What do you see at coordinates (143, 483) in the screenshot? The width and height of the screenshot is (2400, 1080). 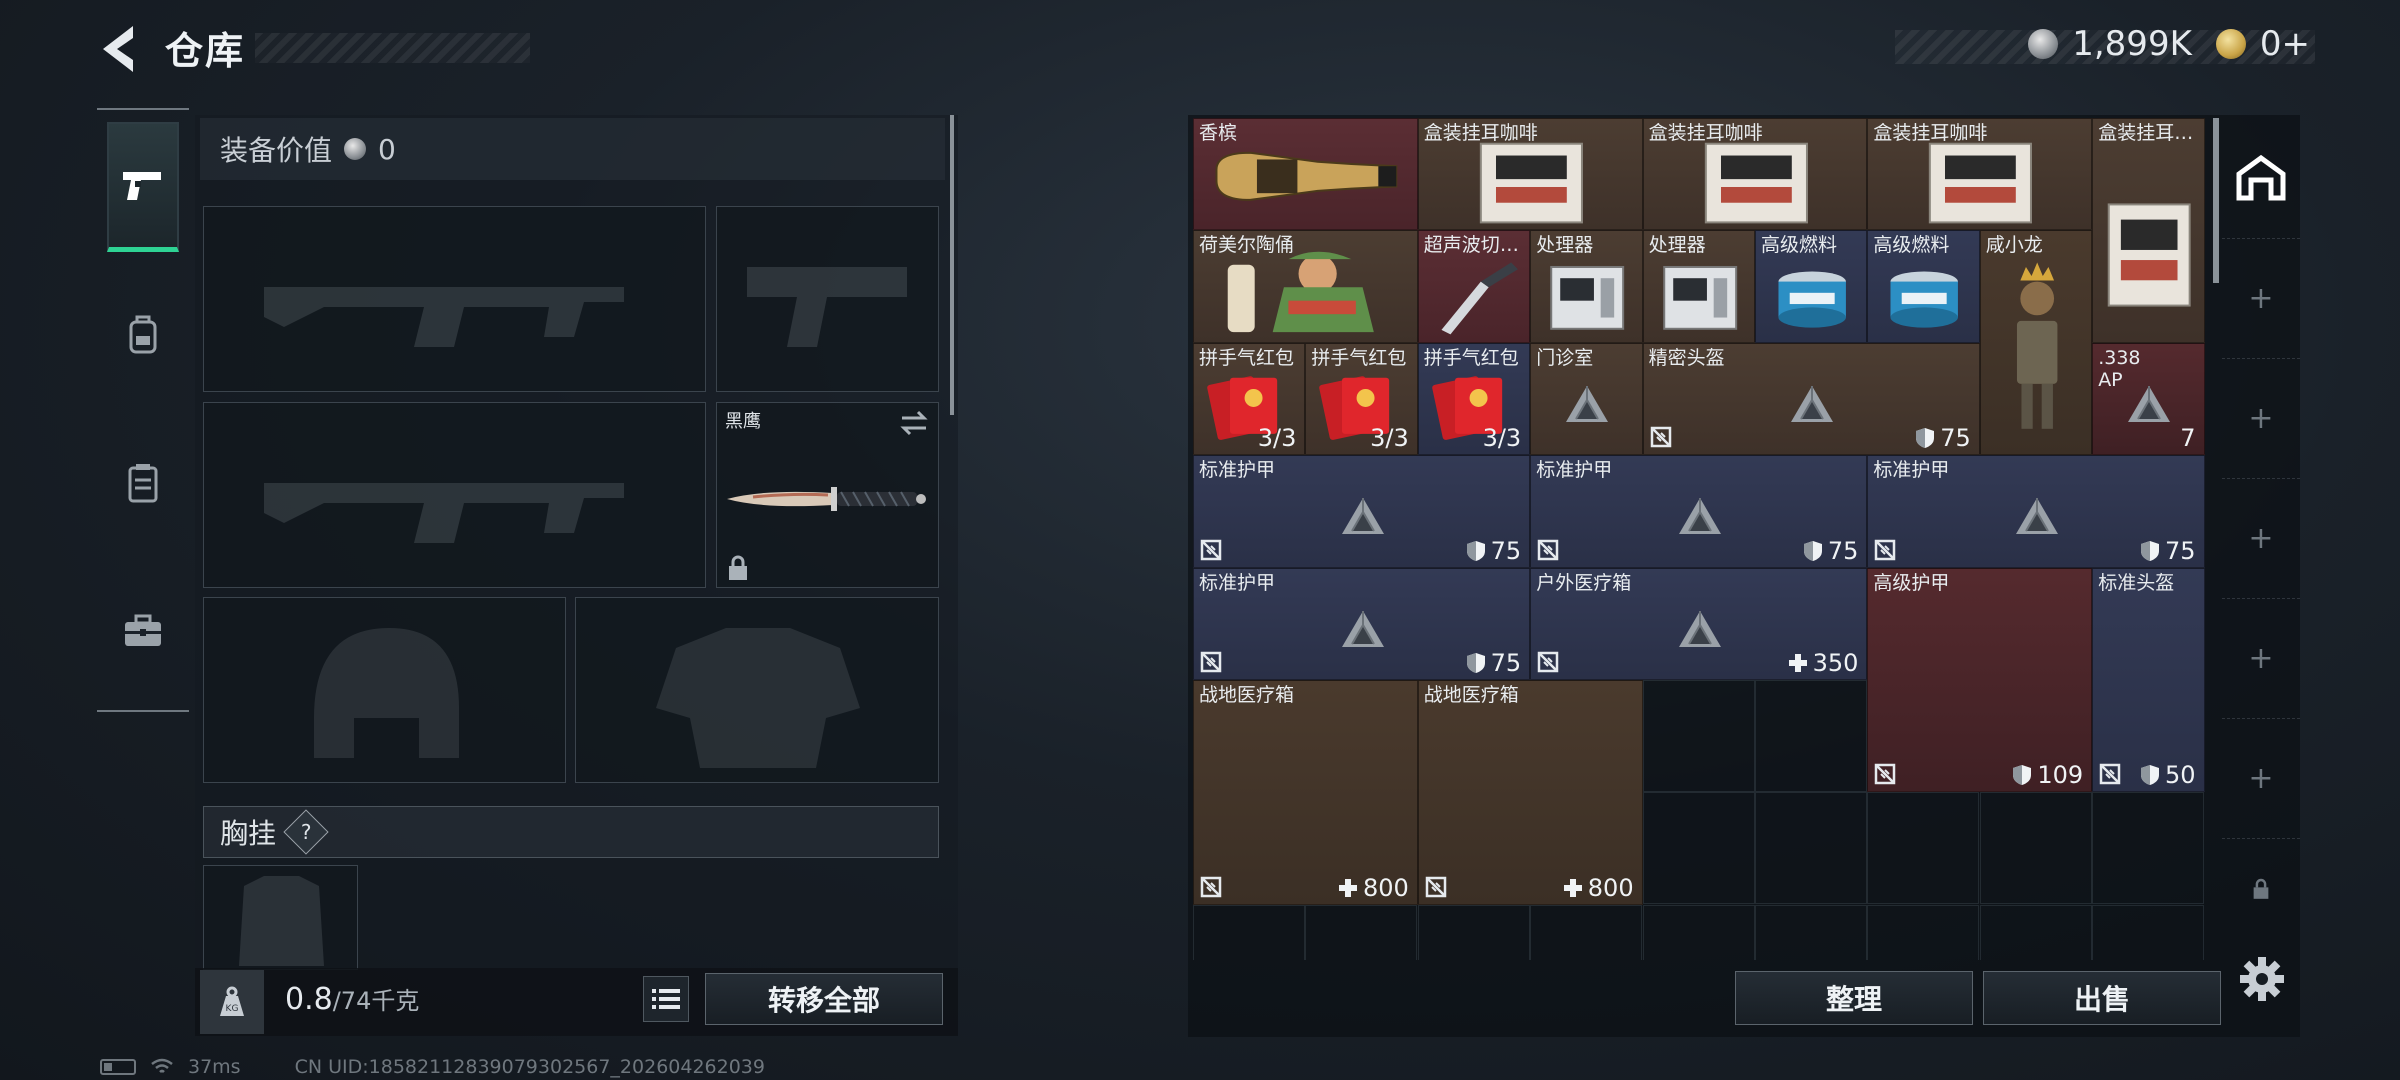 I see `tab-vest` at bounding box center [143, 483].